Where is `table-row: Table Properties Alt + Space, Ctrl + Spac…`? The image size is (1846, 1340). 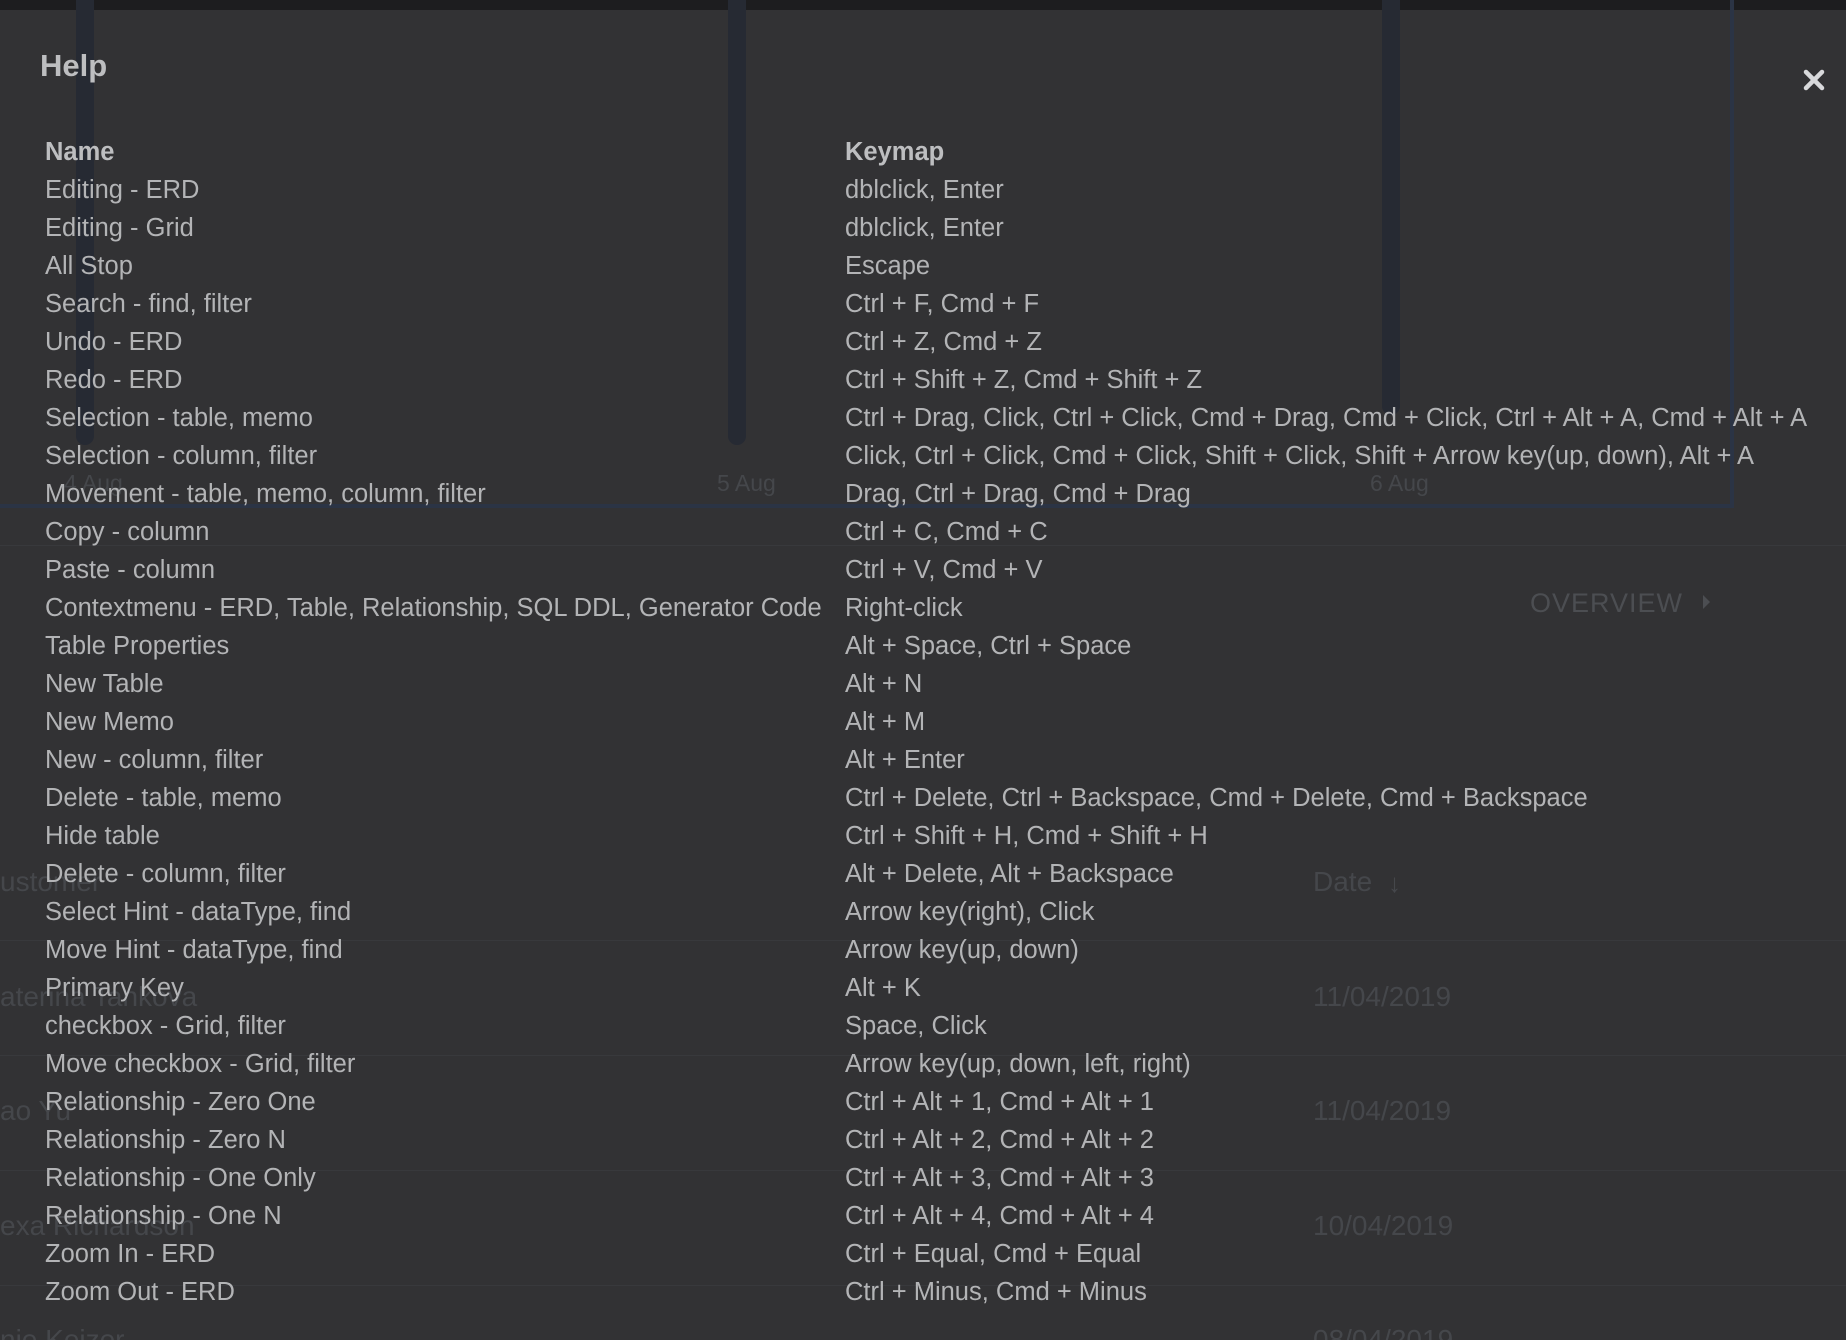
table-row: Table Properties Alt + Space, Ctrl + Spac… is located at coordinates (926, 646).